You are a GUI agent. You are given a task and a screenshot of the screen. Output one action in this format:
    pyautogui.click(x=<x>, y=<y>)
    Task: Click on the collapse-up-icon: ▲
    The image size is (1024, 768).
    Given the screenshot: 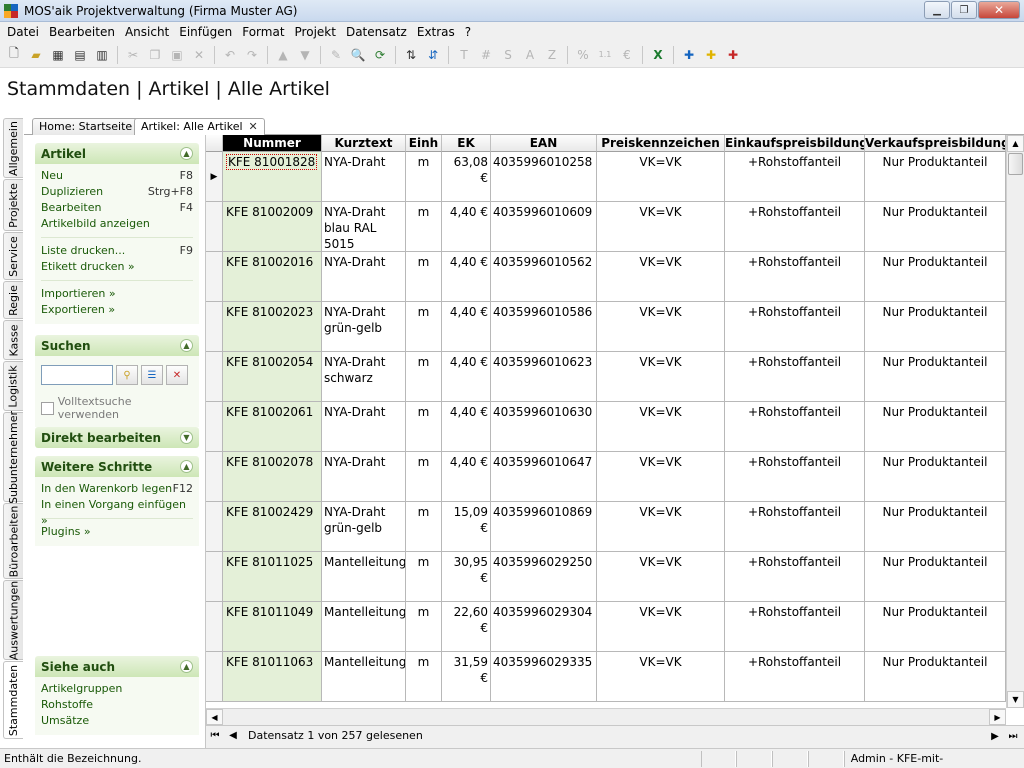 What is the action you would take?
    pyautogui.click(x=186, y=153)
    